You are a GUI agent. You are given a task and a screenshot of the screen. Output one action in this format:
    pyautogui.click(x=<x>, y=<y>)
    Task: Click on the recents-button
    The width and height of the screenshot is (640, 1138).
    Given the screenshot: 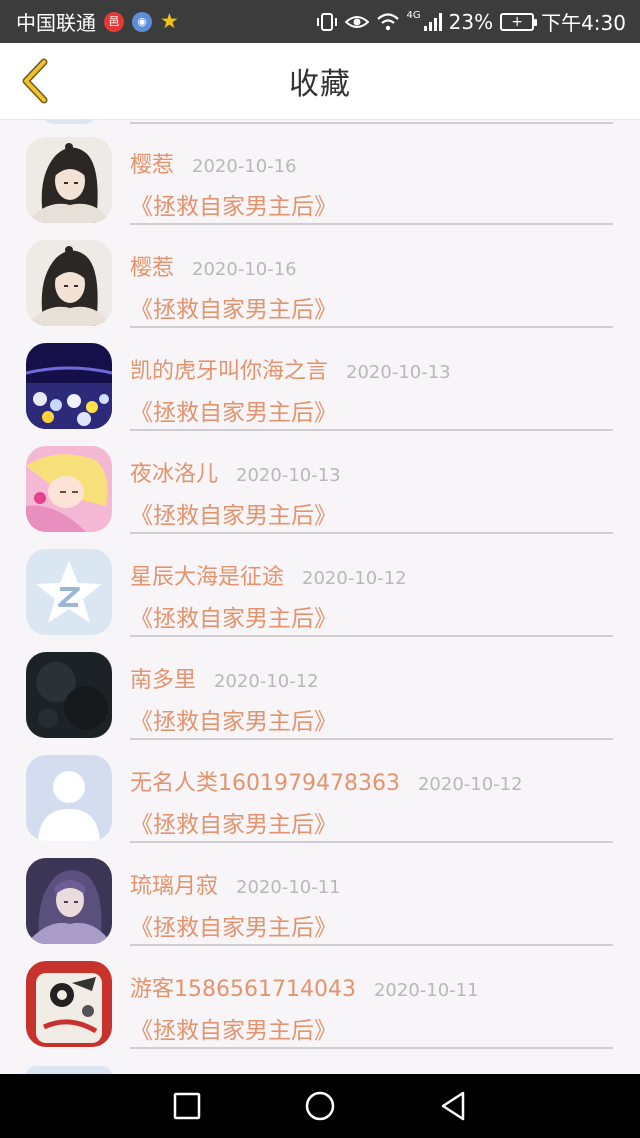 What is the action you would take?
    pyautogui.click(x=187, y=1106)
    